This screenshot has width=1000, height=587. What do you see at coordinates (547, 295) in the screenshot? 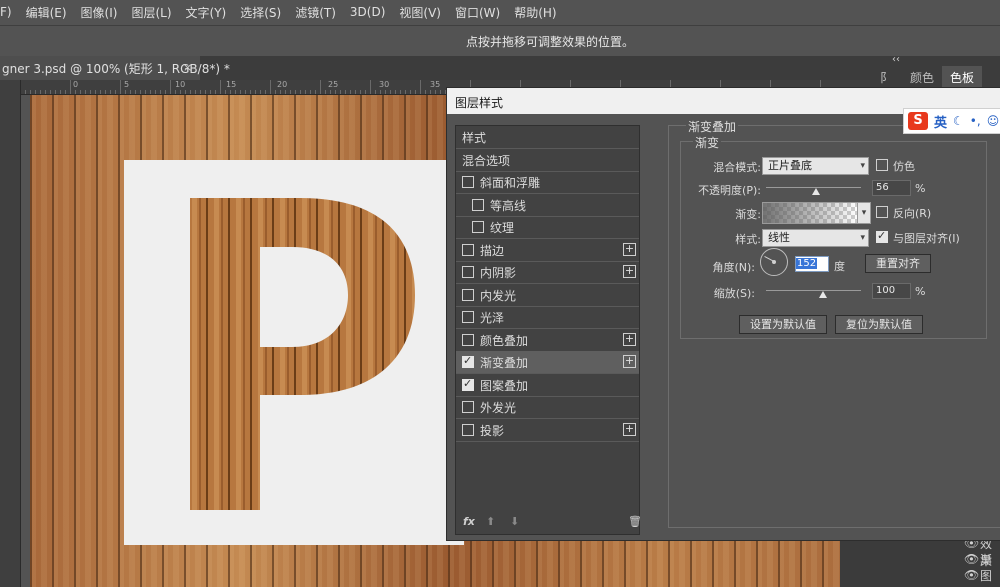
I see `style-row: 内发光` at bounding box center [547, 295].